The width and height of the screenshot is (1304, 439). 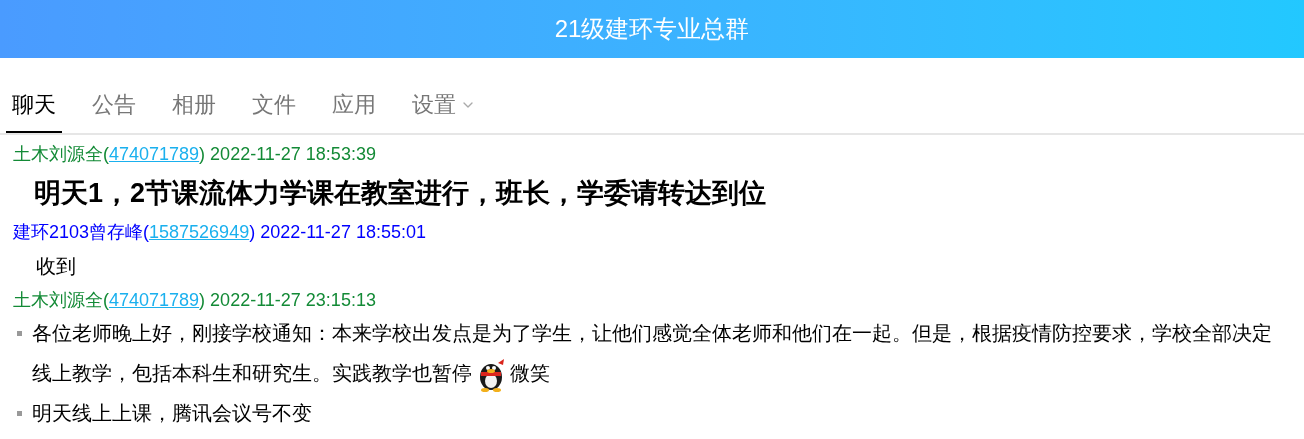 I want to click on message-header: 土木刘源全(474071789) 2022-11-27 18:53:39, so click(x=195, y=154).